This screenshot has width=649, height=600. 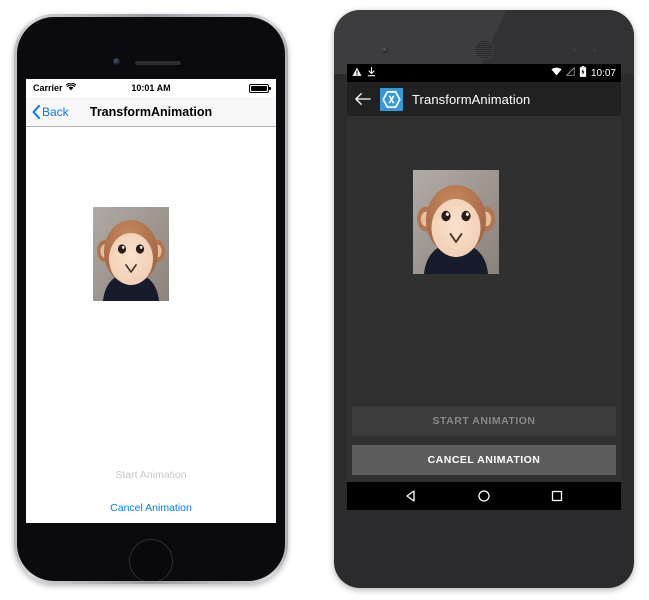 What do you see at coordinates (151, 560) in the screenshot?
I see `home-button` at bounding box center [151, 560].